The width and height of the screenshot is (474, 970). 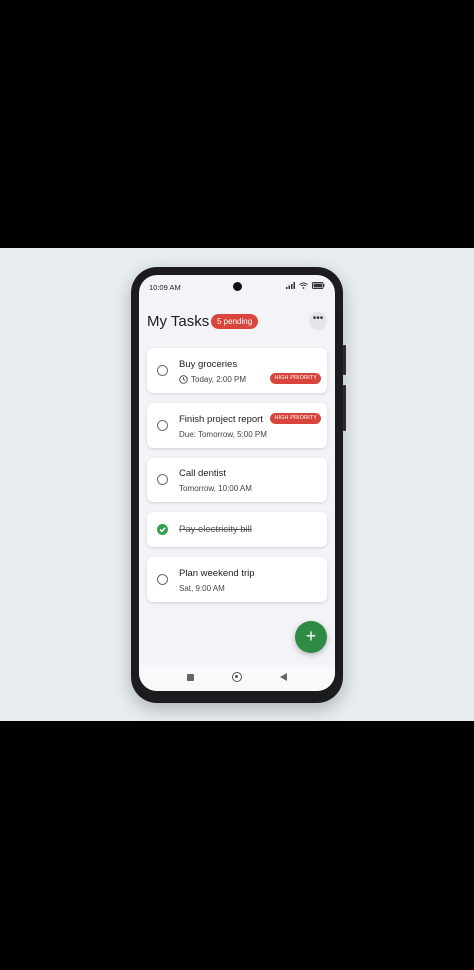 I want to click on more-options-button: •••, so click(x=318, y=321).